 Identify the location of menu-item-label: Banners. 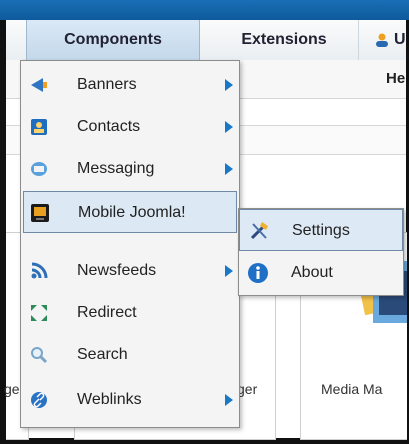
(107, 84).